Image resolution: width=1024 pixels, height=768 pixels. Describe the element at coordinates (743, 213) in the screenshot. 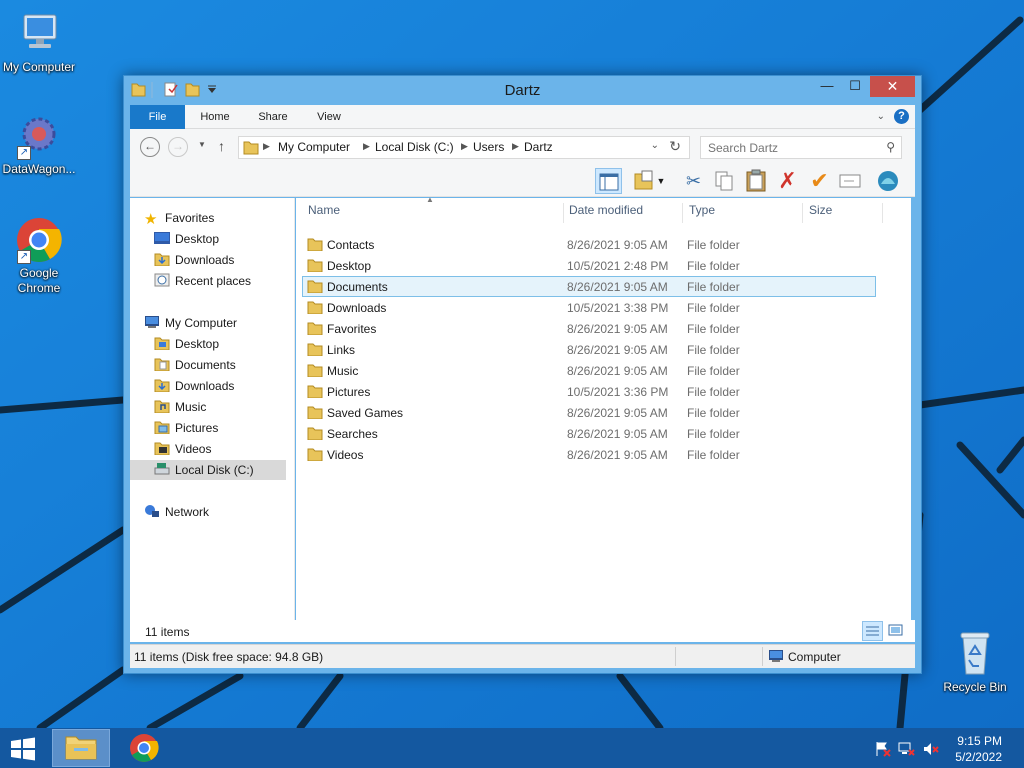

I see `column-header-type: Type` at that location.